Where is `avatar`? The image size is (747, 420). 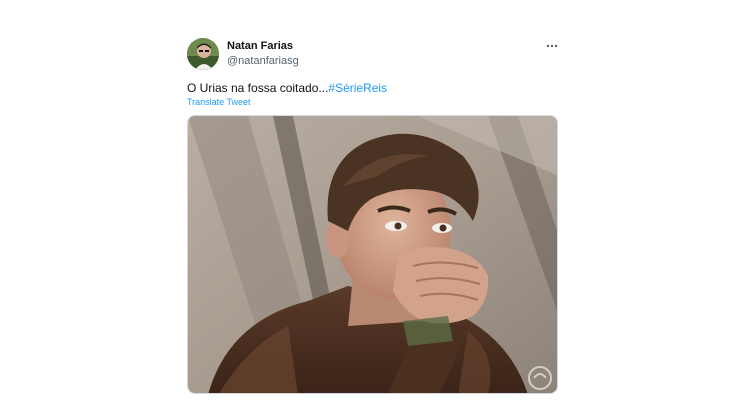 avatar is located at coordinates (203, 54).